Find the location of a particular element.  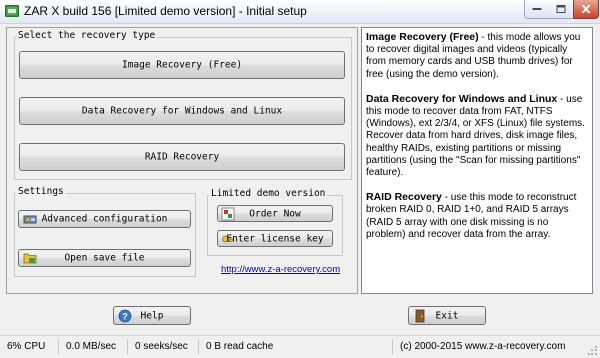

transfer-speed: 0.0 MB/sec is located at coordinates (91, 346).